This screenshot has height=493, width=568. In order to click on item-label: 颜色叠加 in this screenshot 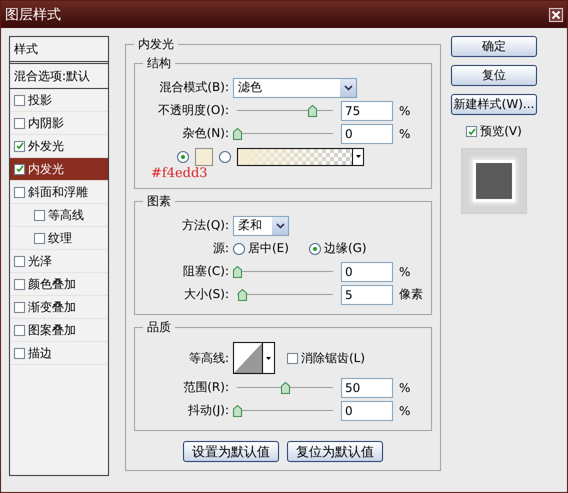, I will do `click(52, 284)`.